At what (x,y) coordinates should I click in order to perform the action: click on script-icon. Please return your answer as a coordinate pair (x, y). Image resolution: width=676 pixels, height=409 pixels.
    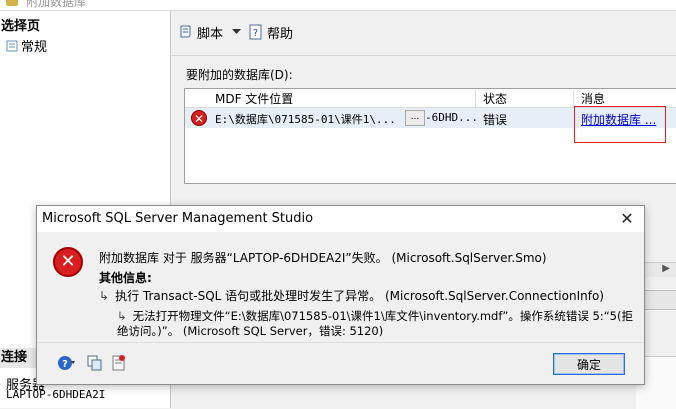
    Looking at the image, I should click on (185, 31).